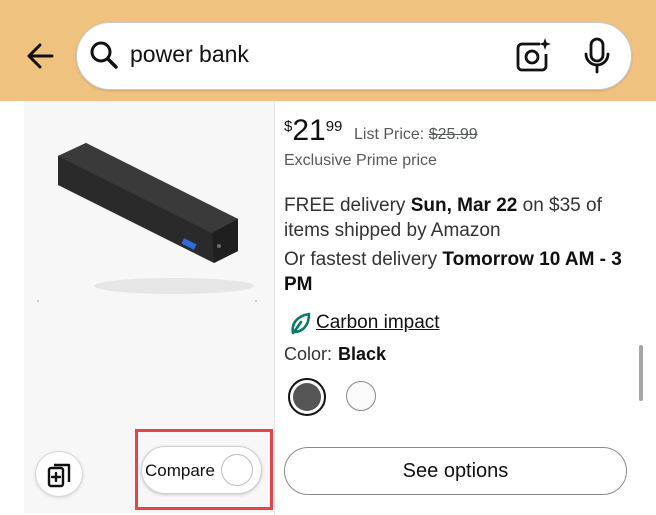 The image size is (656, 515). What do you see at coordinates (597, 56) in the screenshot?
I see `microphone-icon` at bounding box center [597, 56].